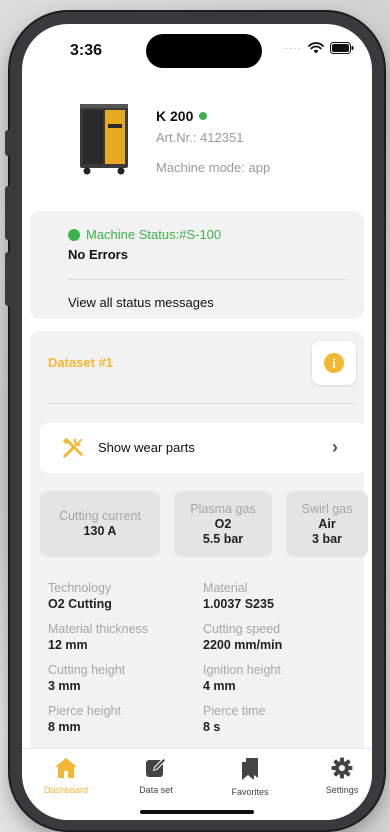 This screenshot has height=832, width=390. What do you see at coordinates (66, 790) in the screenshot?
I see `tab-label: Dashboard` at bounding box center [66, 790].